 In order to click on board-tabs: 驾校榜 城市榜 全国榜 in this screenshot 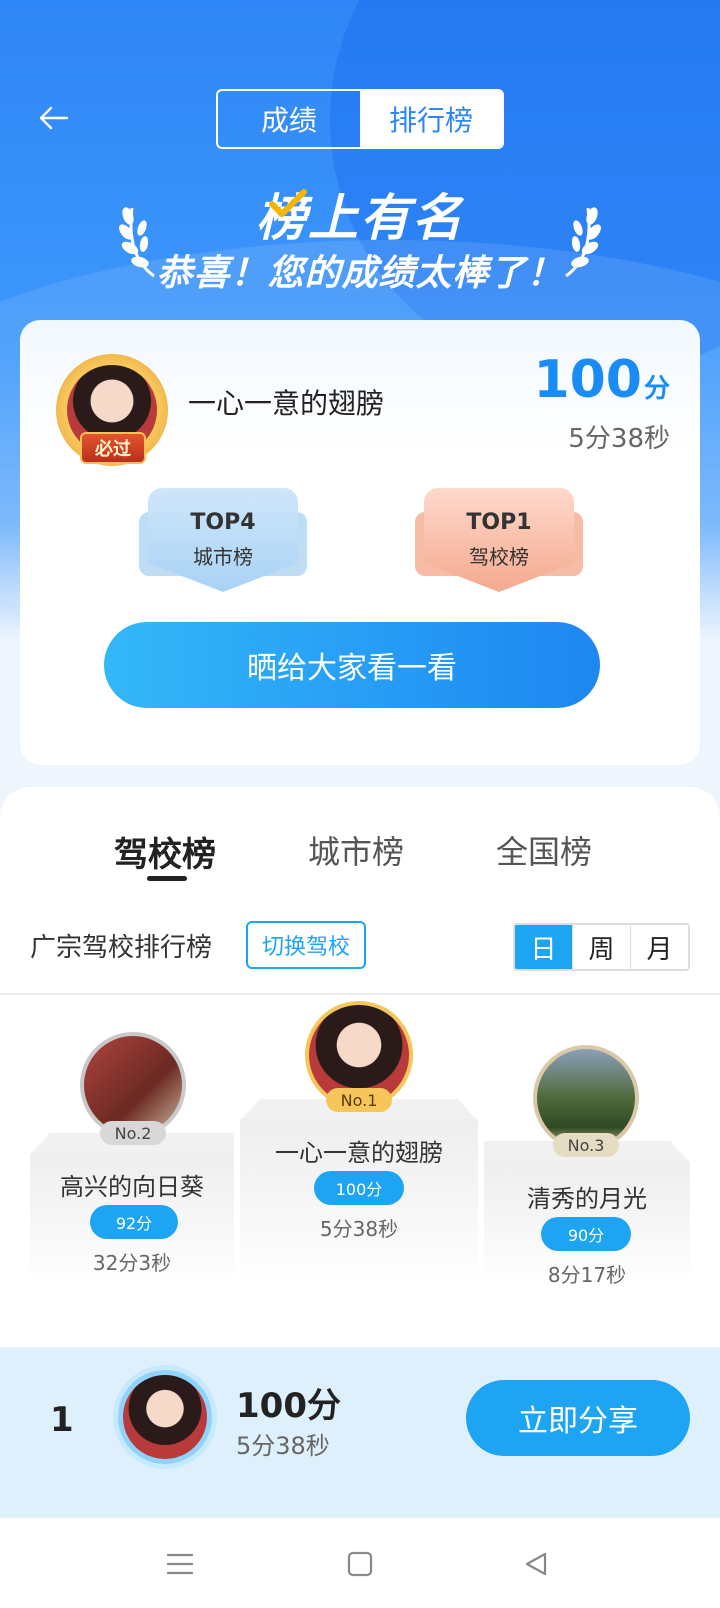, I will do `click(360, 857)`.